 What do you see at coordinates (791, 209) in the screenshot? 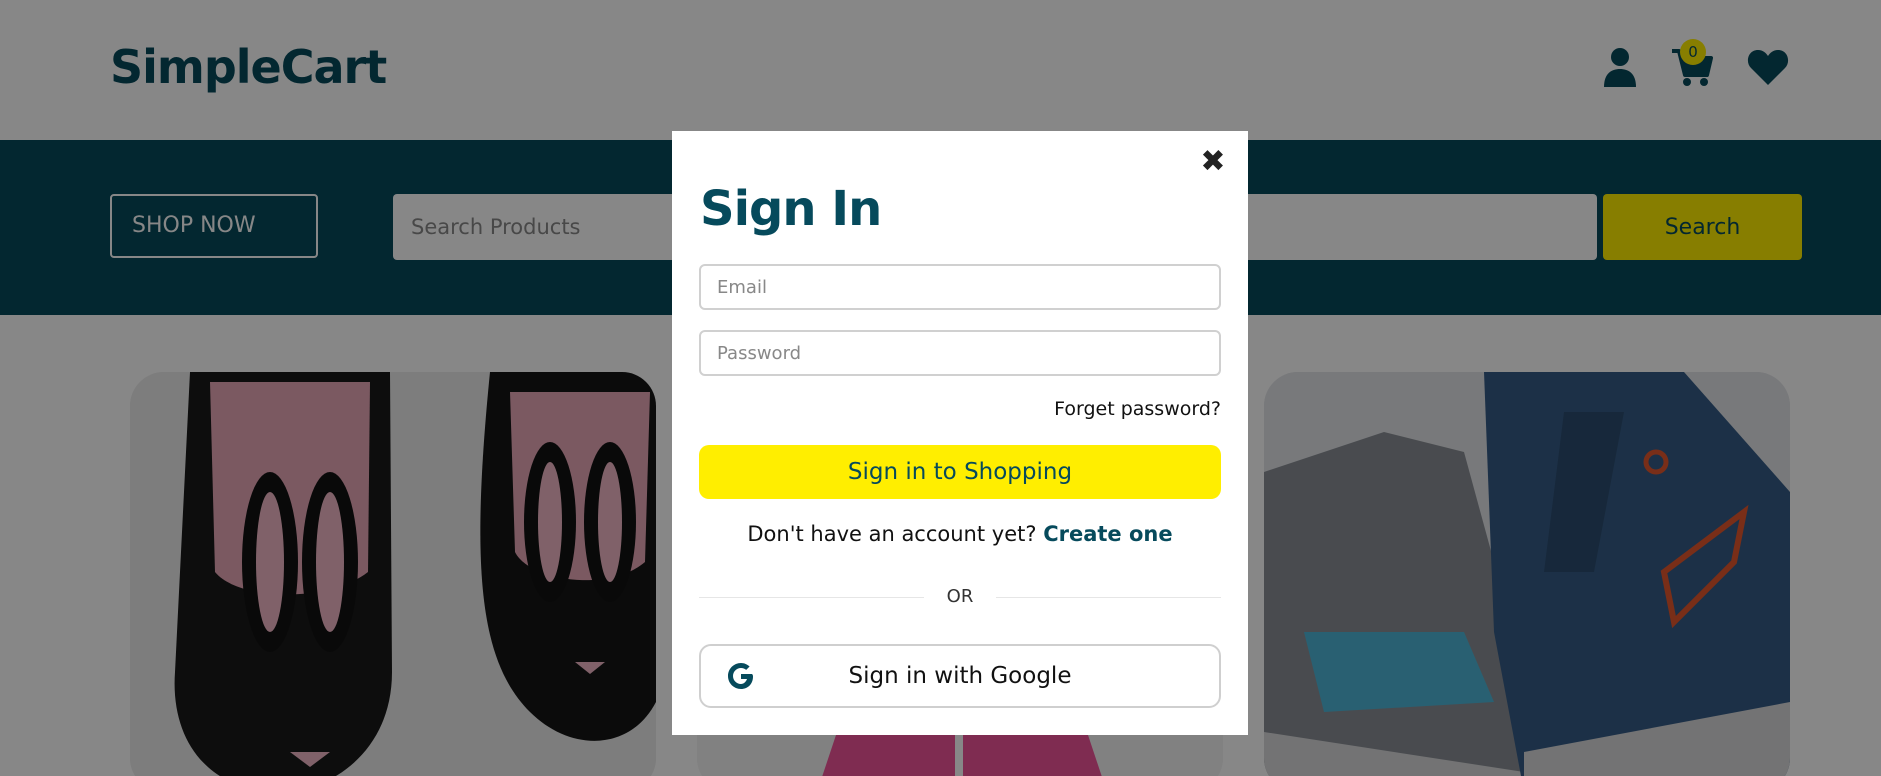
I see `modal-title: Sign In` at bounding box center [791, 209].